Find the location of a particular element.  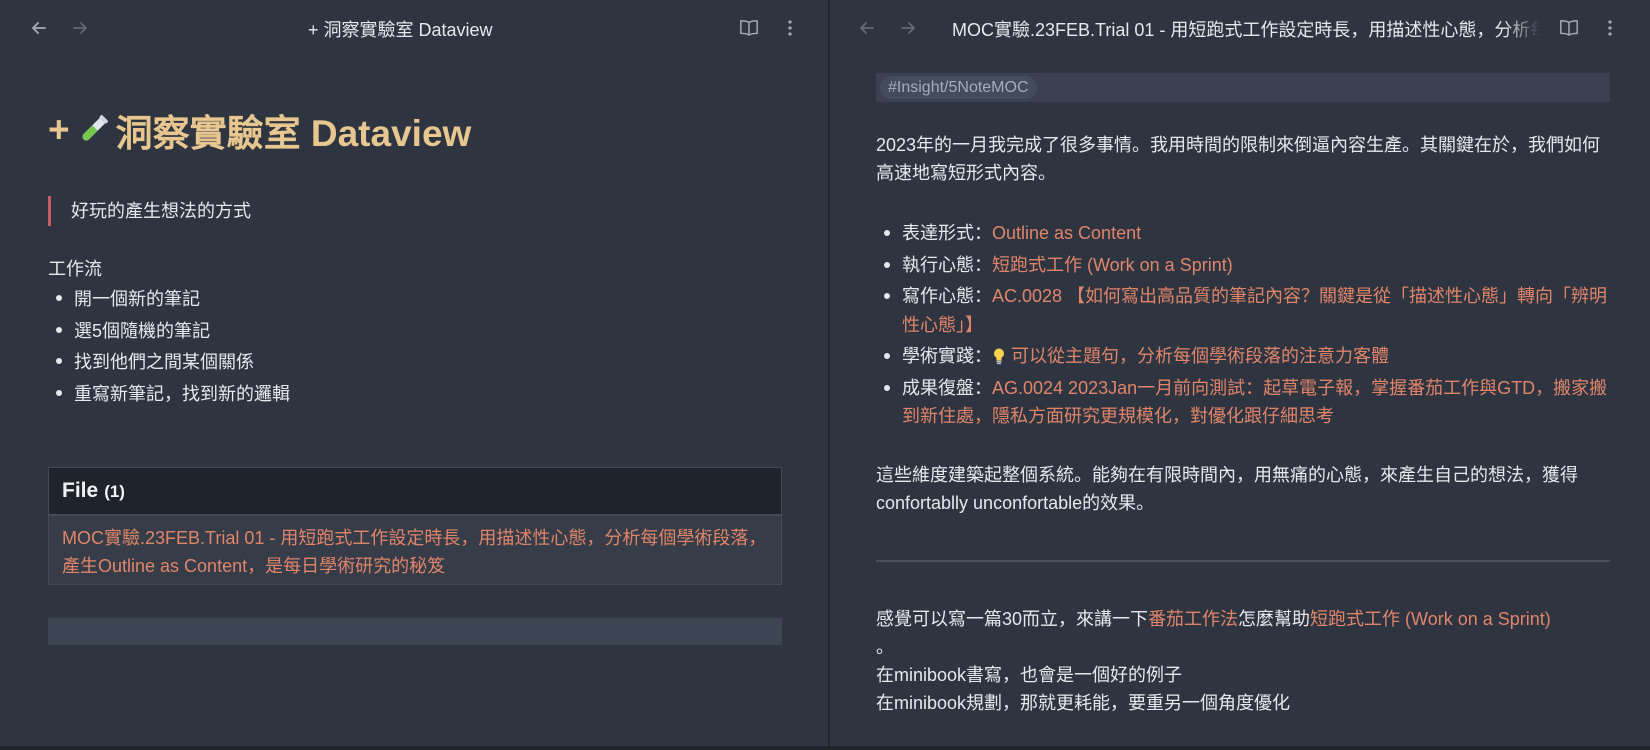

list-item: 執行心態：短跑式工作 (Work on a Sprint) is located at coordinates (1246, 265).